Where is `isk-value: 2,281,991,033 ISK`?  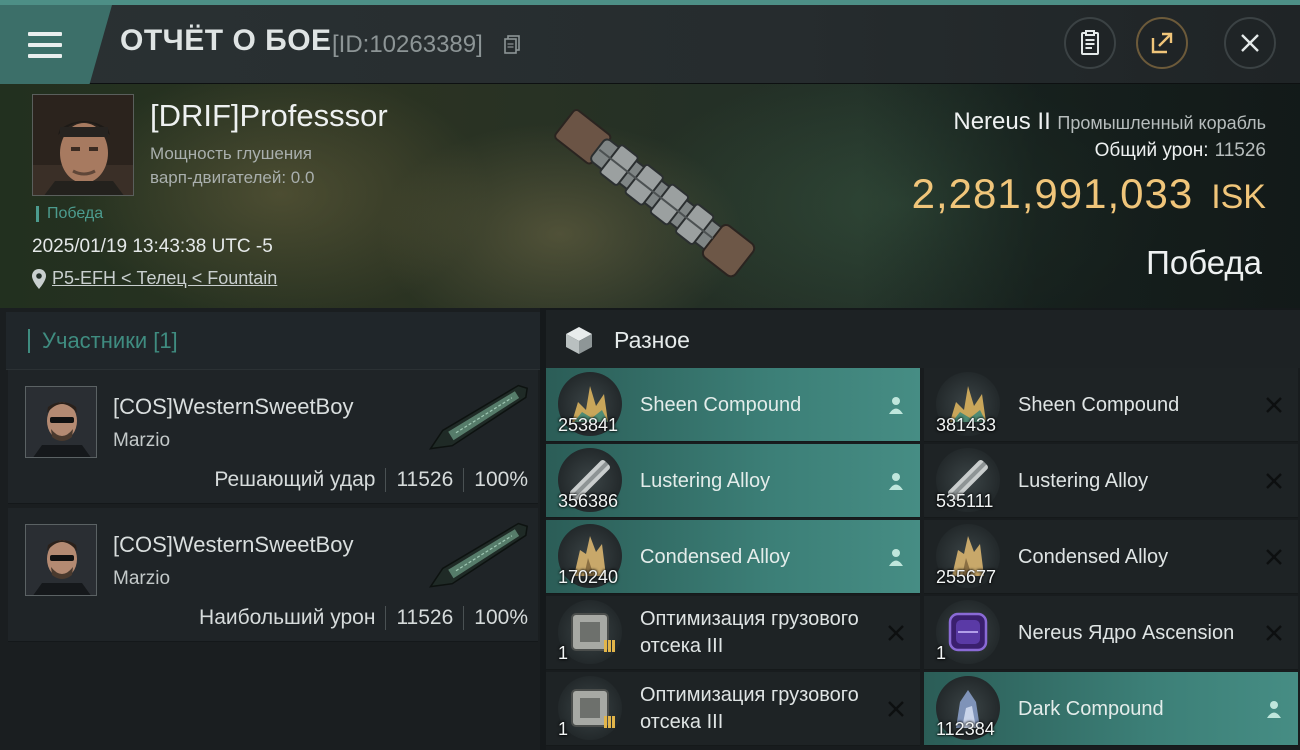 isk-value: 2,281,991,033 ISK is located at coordinates (1088, 193).